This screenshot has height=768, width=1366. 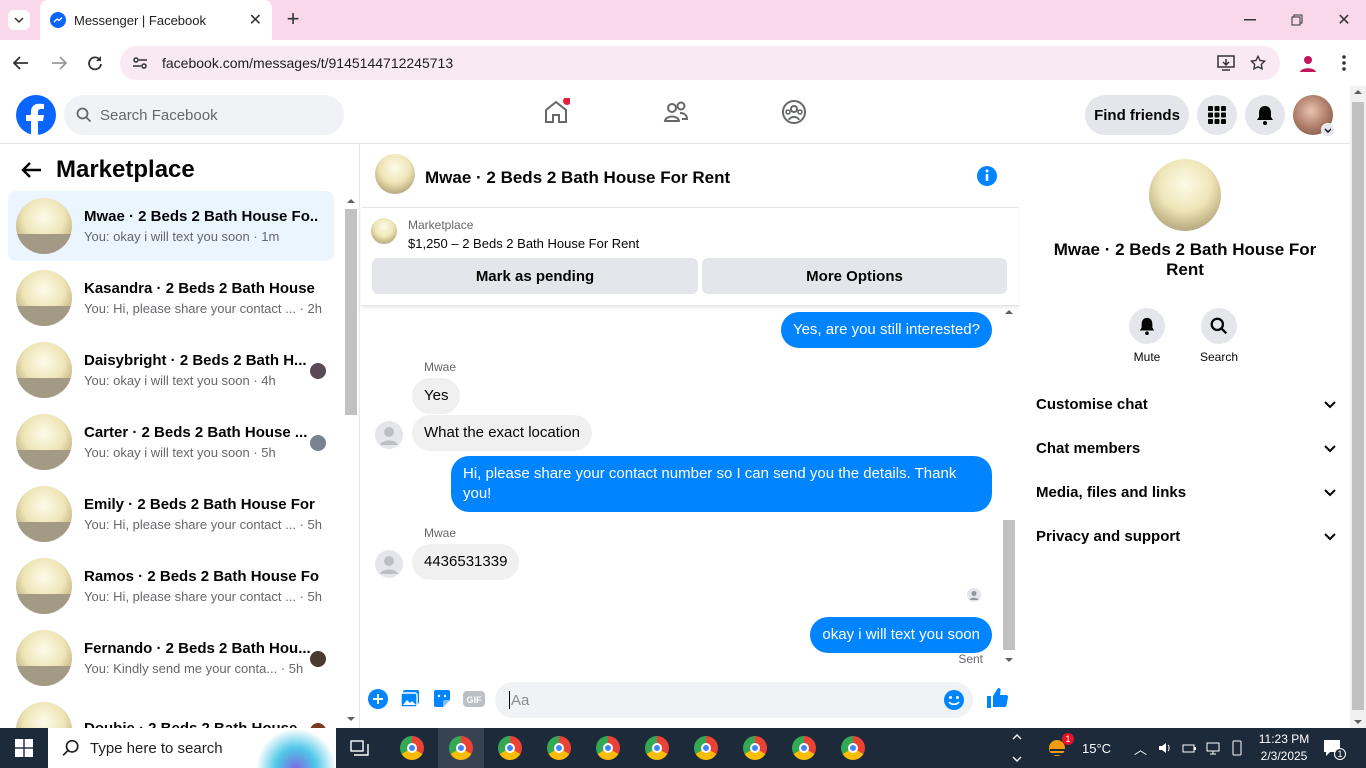 I want to click on conversation-list-scrollbar, so click(x=351, y=461).